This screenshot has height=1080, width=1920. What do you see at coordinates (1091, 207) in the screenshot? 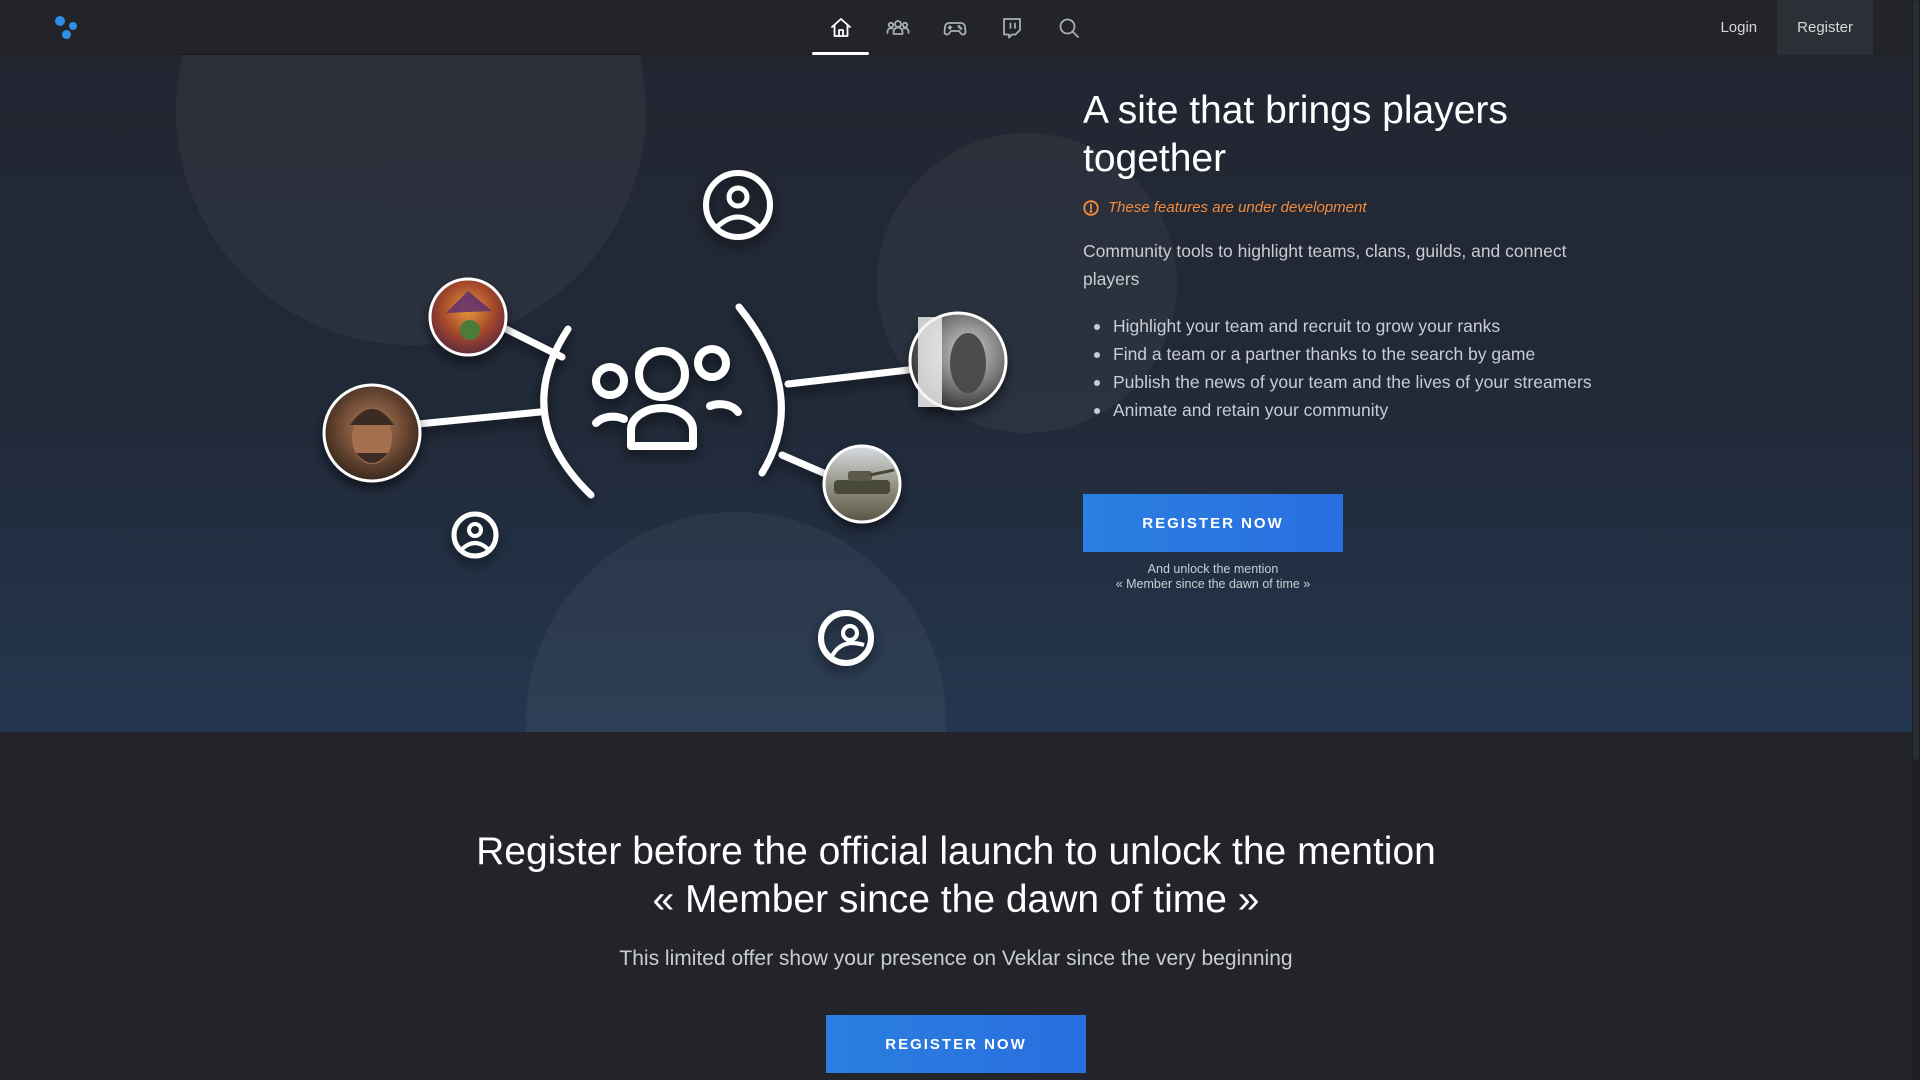
I see `info-icon` at bounding box center [1091, 207].